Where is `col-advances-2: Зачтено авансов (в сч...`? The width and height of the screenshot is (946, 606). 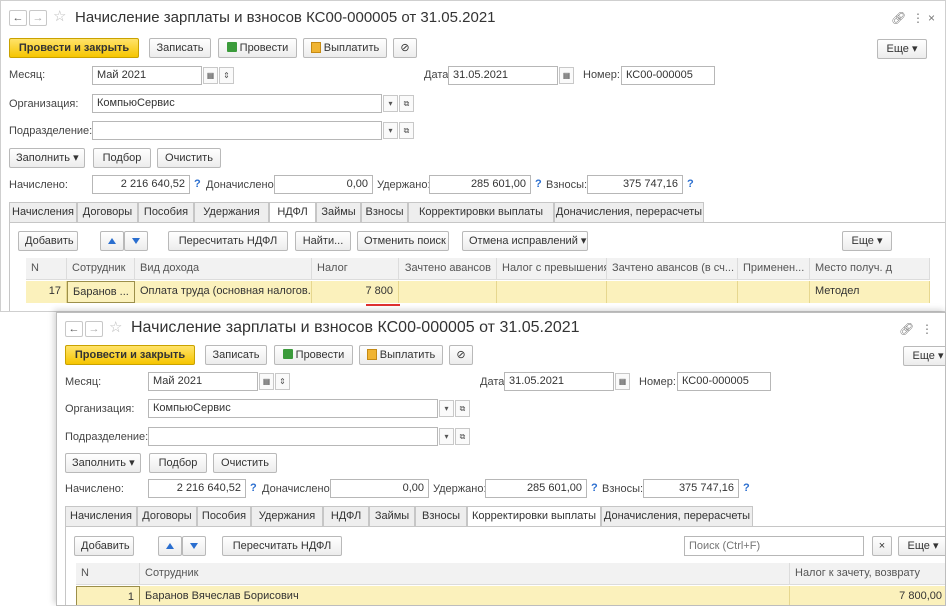 col-advances-2: Зачтено авансов (в сч... is located at coordinates (672, 269).